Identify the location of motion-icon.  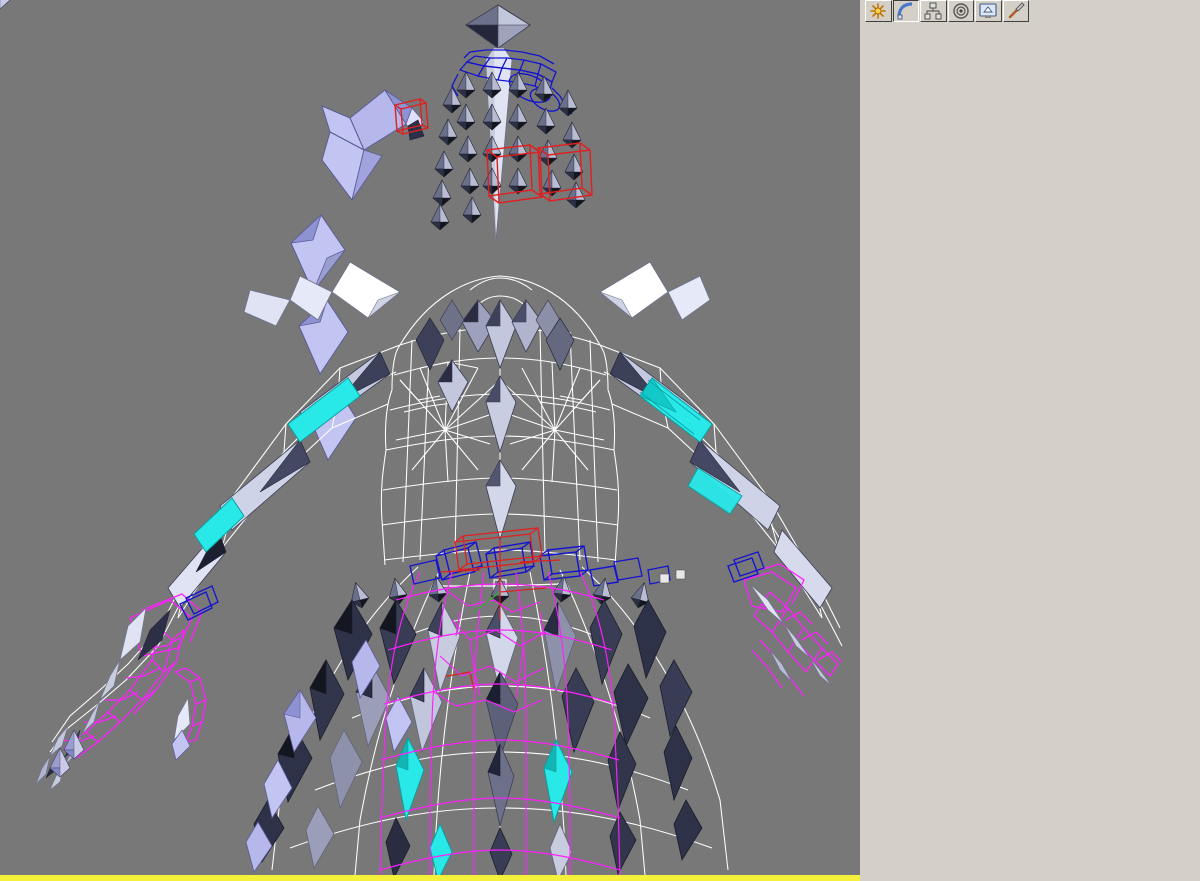
(961, 11).